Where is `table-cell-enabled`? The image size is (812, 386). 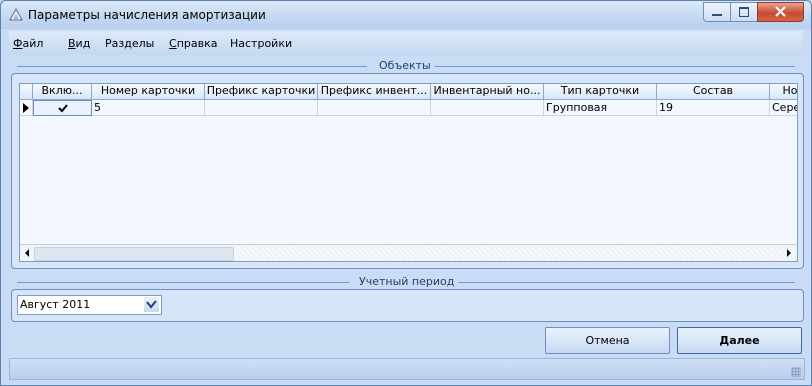 table-cell-enabled is located at coordinates (62, 108).